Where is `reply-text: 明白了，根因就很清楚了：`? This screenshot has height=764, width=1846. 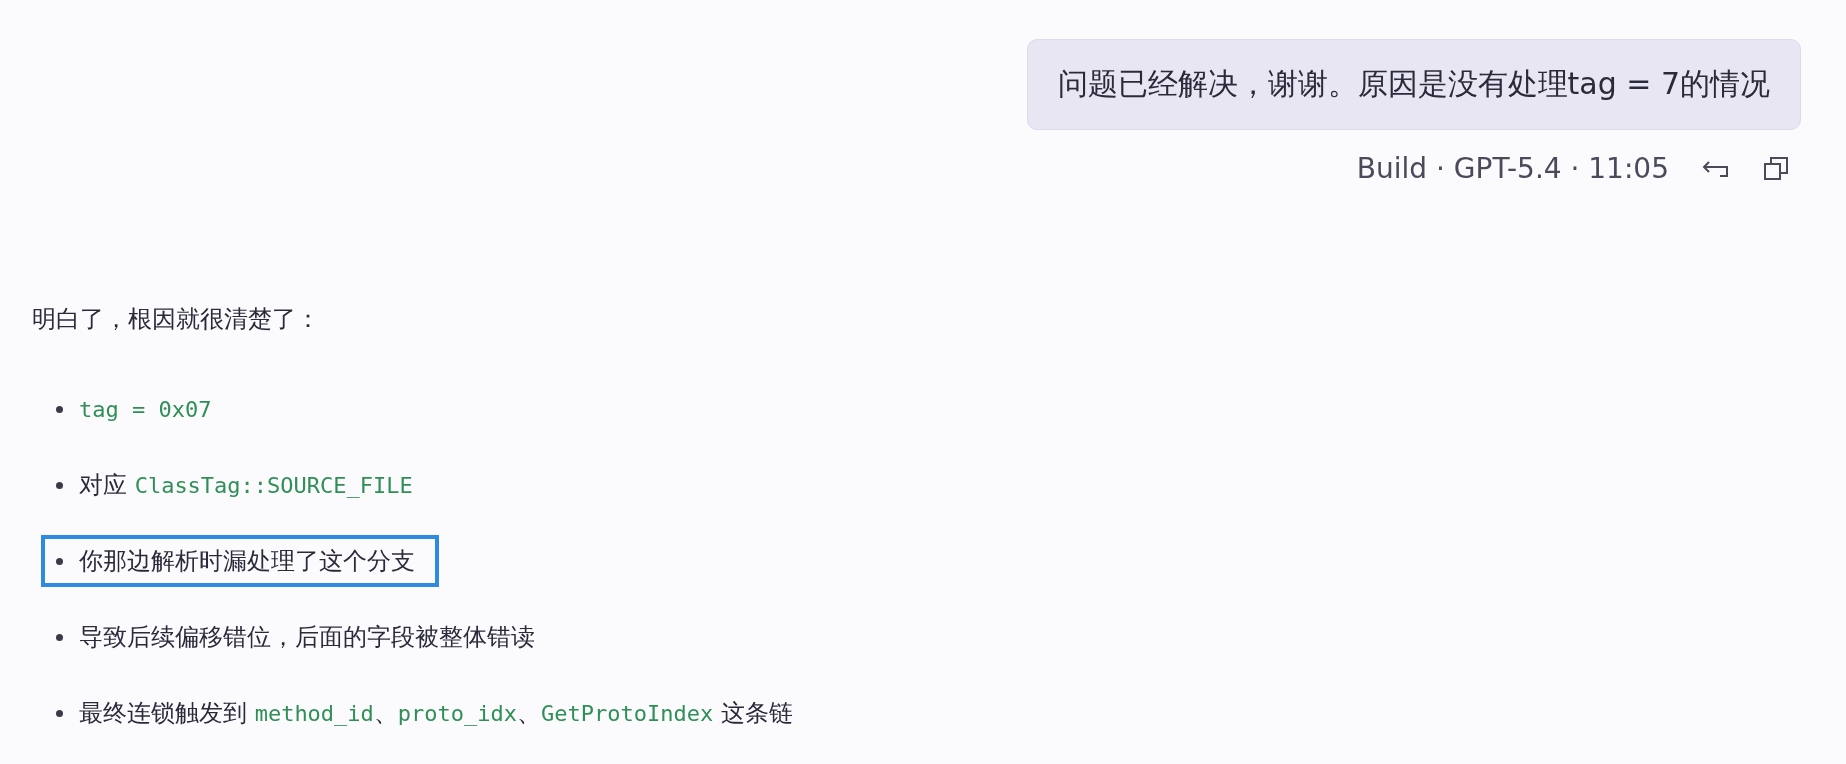 reply-text: 明白了，根因就很清楚了： is located at coordinates (176, 319).